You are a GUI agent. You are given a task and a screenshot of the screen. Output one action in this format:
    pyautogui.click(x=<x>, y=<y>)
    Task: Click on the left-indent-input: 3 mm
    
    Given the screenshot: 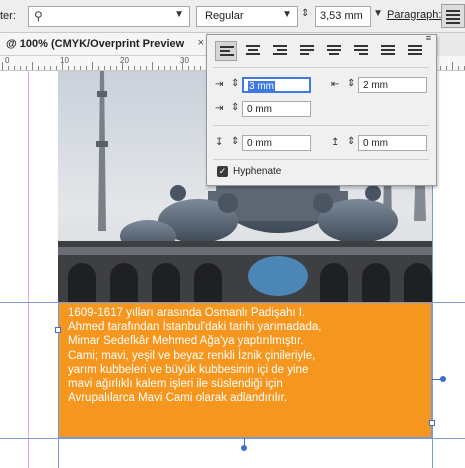 What is the action you would take?
    pyautogui.click(x=276, y=85)
    